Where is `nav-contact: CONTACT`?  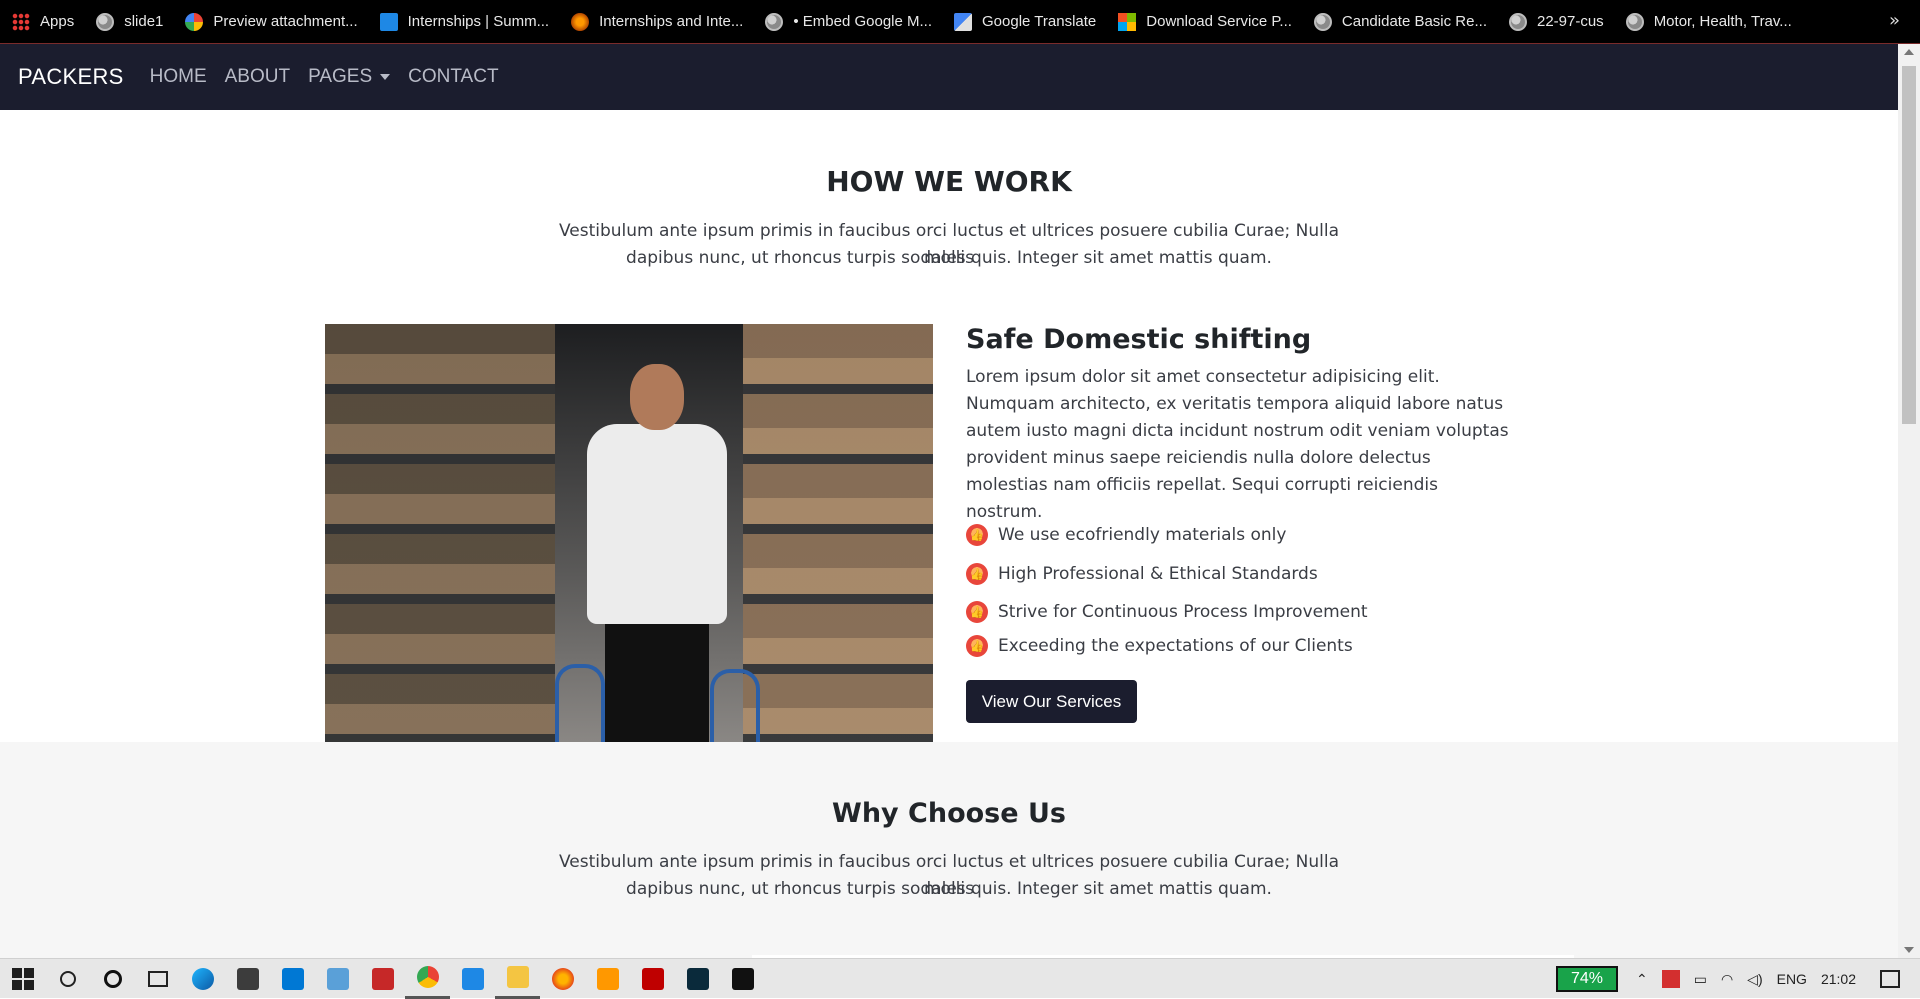
nav-contact: CONTACT is located at coordinates (453, 77).